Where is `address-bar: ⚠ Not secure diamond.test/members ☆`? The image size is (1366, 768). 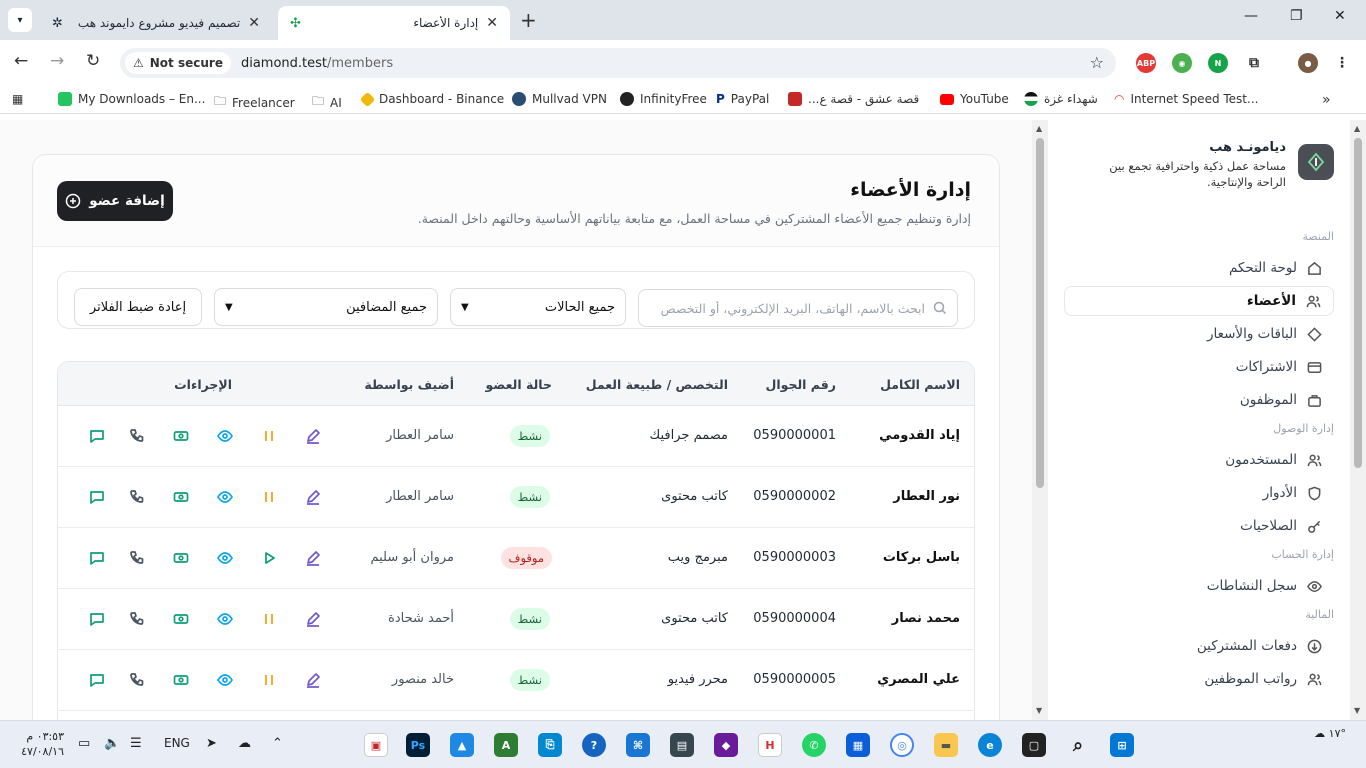 address-bar: ⚠ Not secure diamond.test/members ☆ is located at coordinates (618, 63).